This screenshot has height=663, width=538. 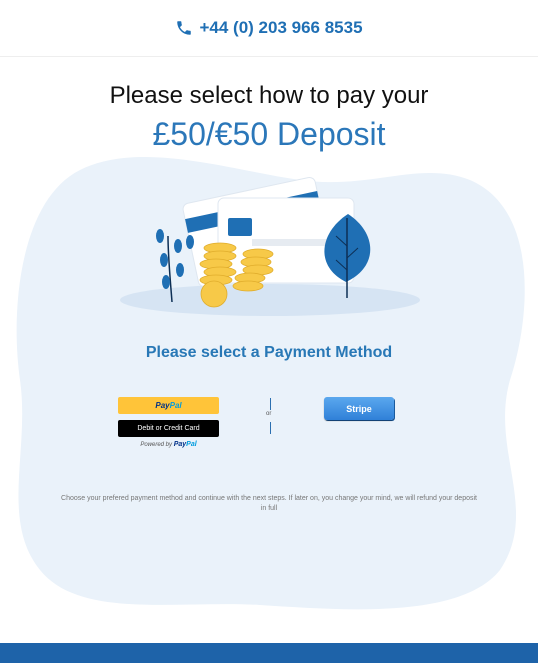 I want to click on powered-pal-text: Pal, so click(x=191, y=444).